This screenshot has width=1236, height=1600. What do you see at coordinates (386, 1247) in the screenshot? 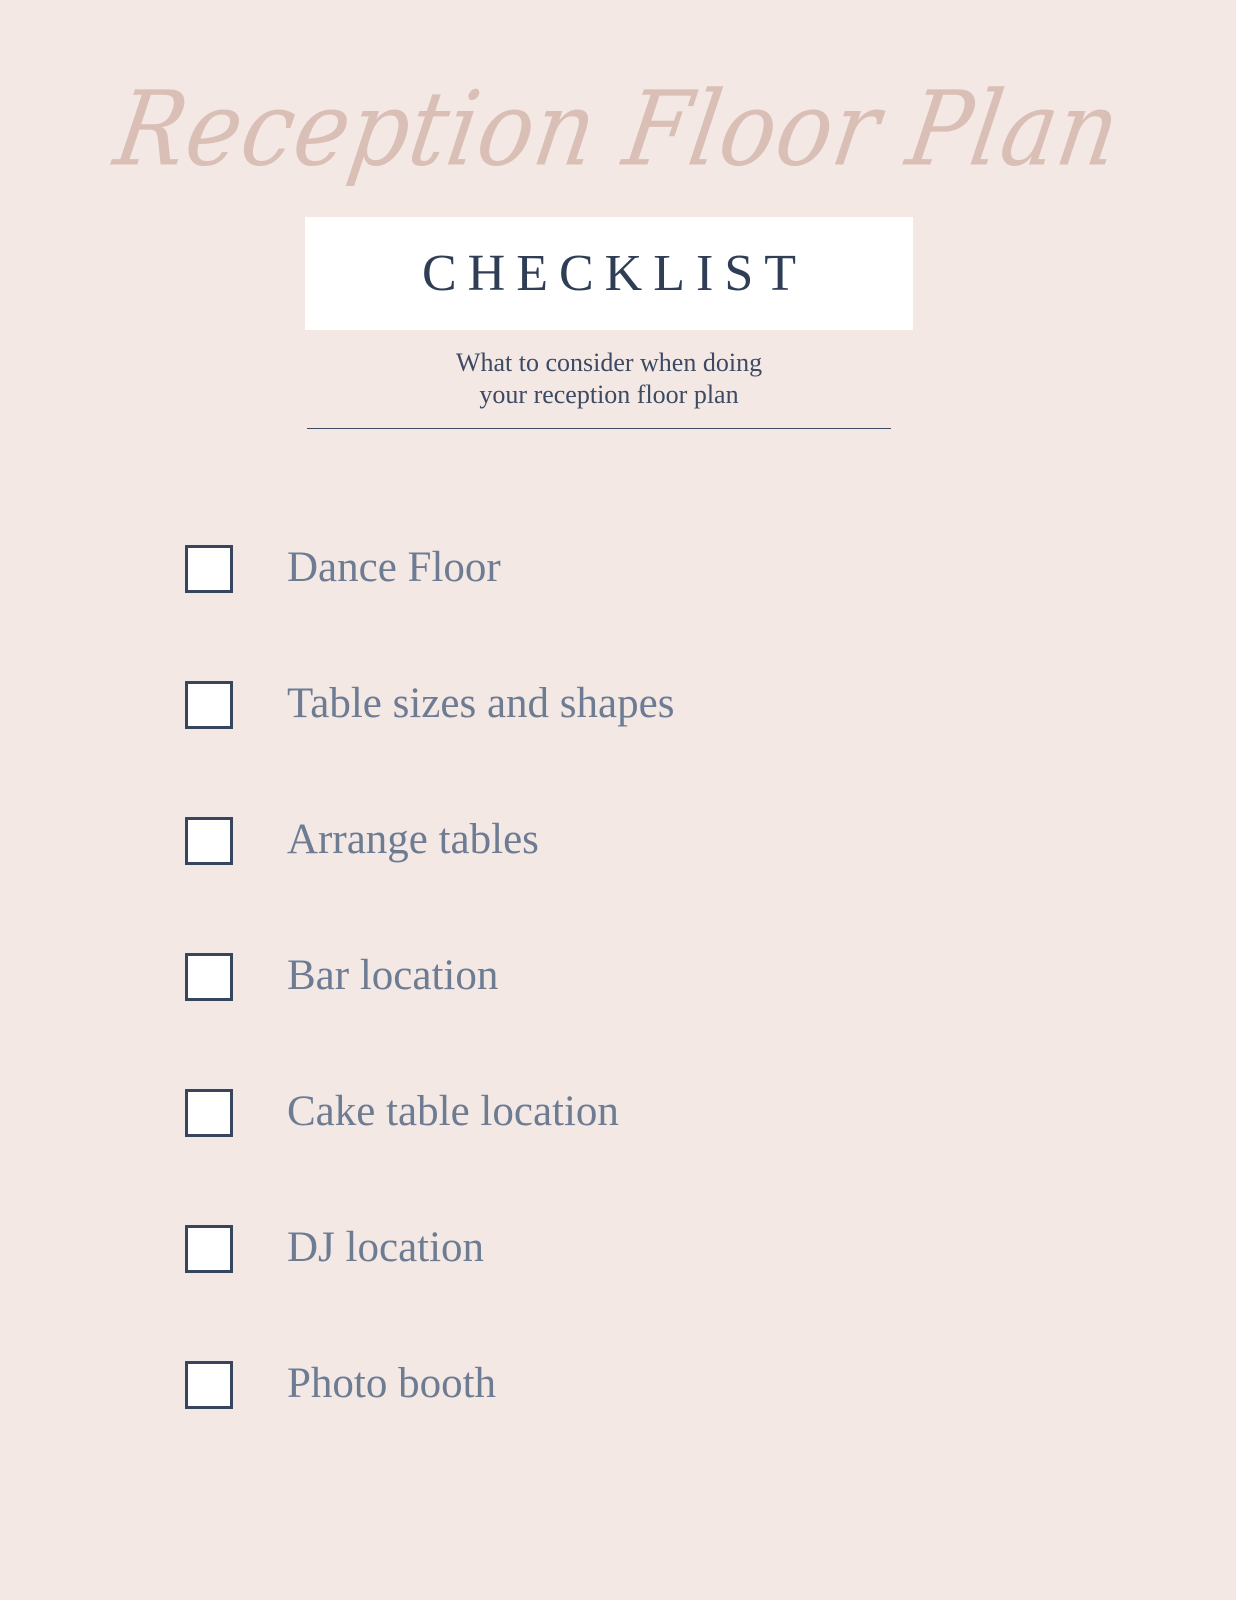
I see `list-item-label: DJ location` at bounding box center [386, 1247].